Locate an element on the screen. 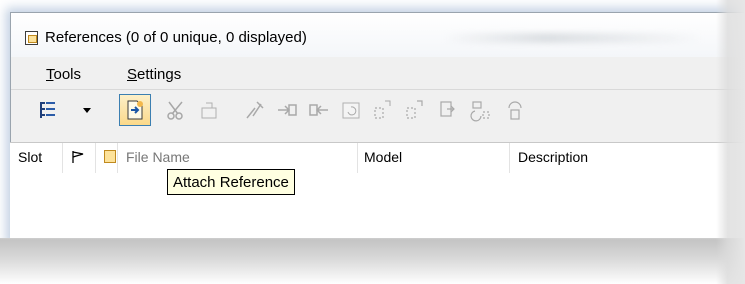 Image resolution: width=745 pixels, height=284 pixels. detach-scissors-icon is located at coordinates (177, 110).